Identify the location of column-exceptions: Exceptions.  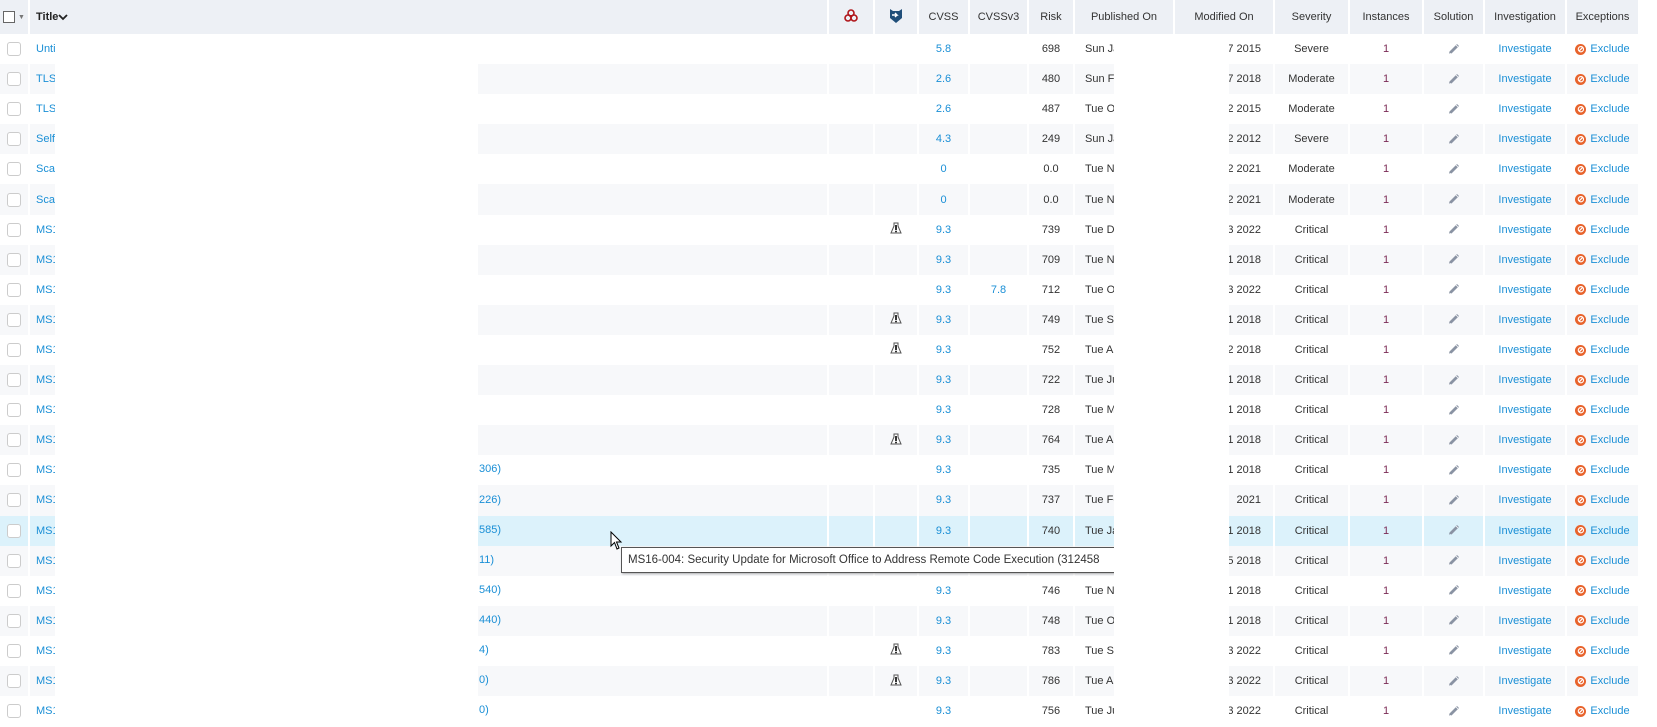
(1602, 17).